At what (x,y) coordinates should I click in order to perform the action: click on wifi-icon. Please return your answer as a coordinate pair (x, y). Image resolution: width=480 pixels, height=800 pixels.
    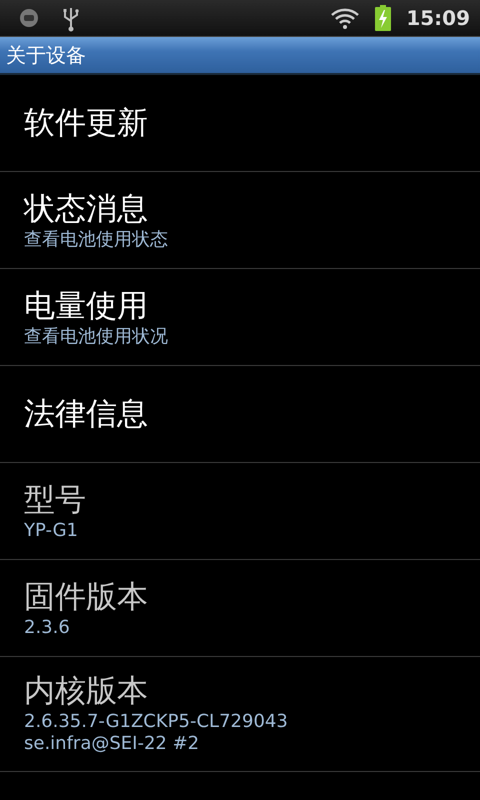
    Looking at the image, I should click on (345, 18).